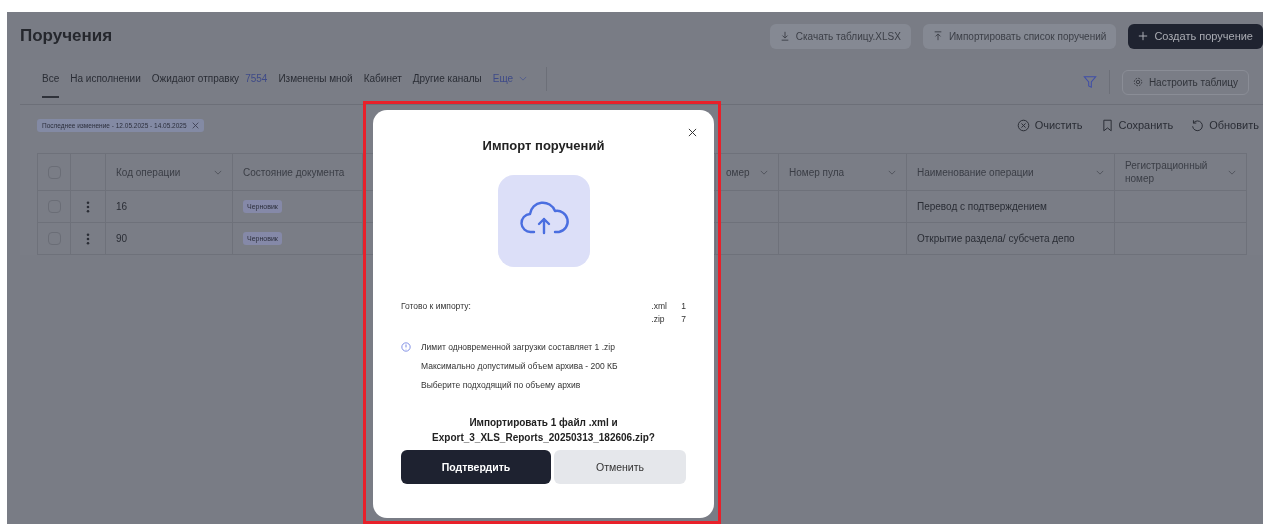 This screenshot has height=524, width=1263. What do you see at coordinates (1137, 82) in the screenshot?
I see `settings-icon` at bounding box center [1137, 82].